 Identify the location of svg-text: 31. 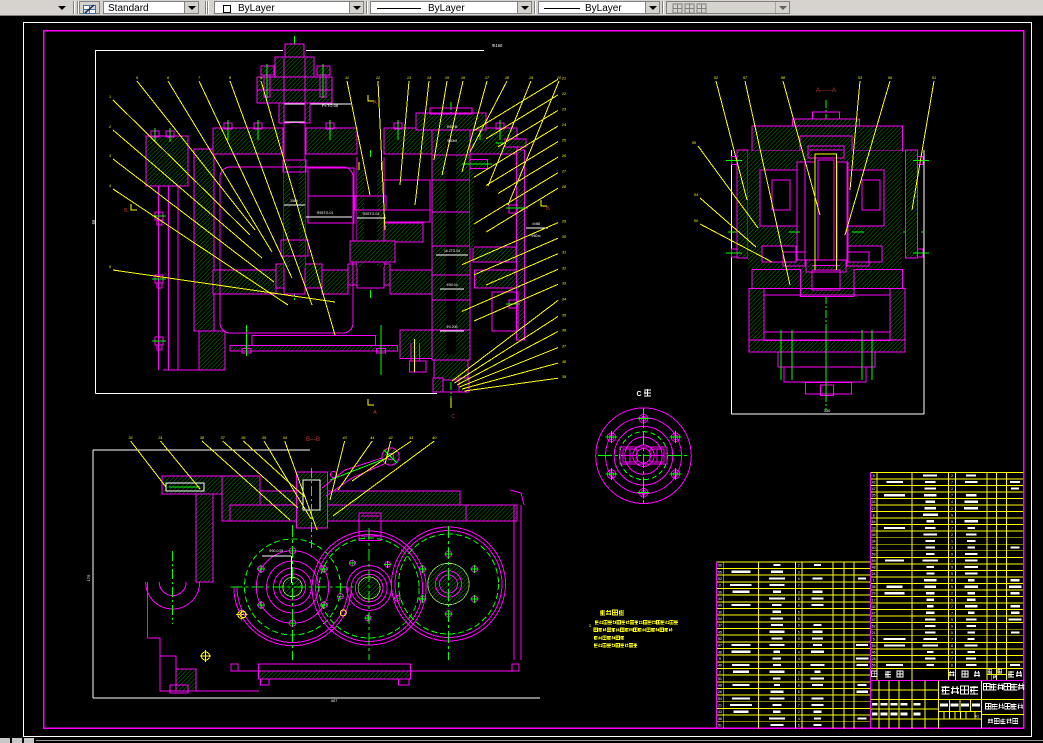
(564, 253).